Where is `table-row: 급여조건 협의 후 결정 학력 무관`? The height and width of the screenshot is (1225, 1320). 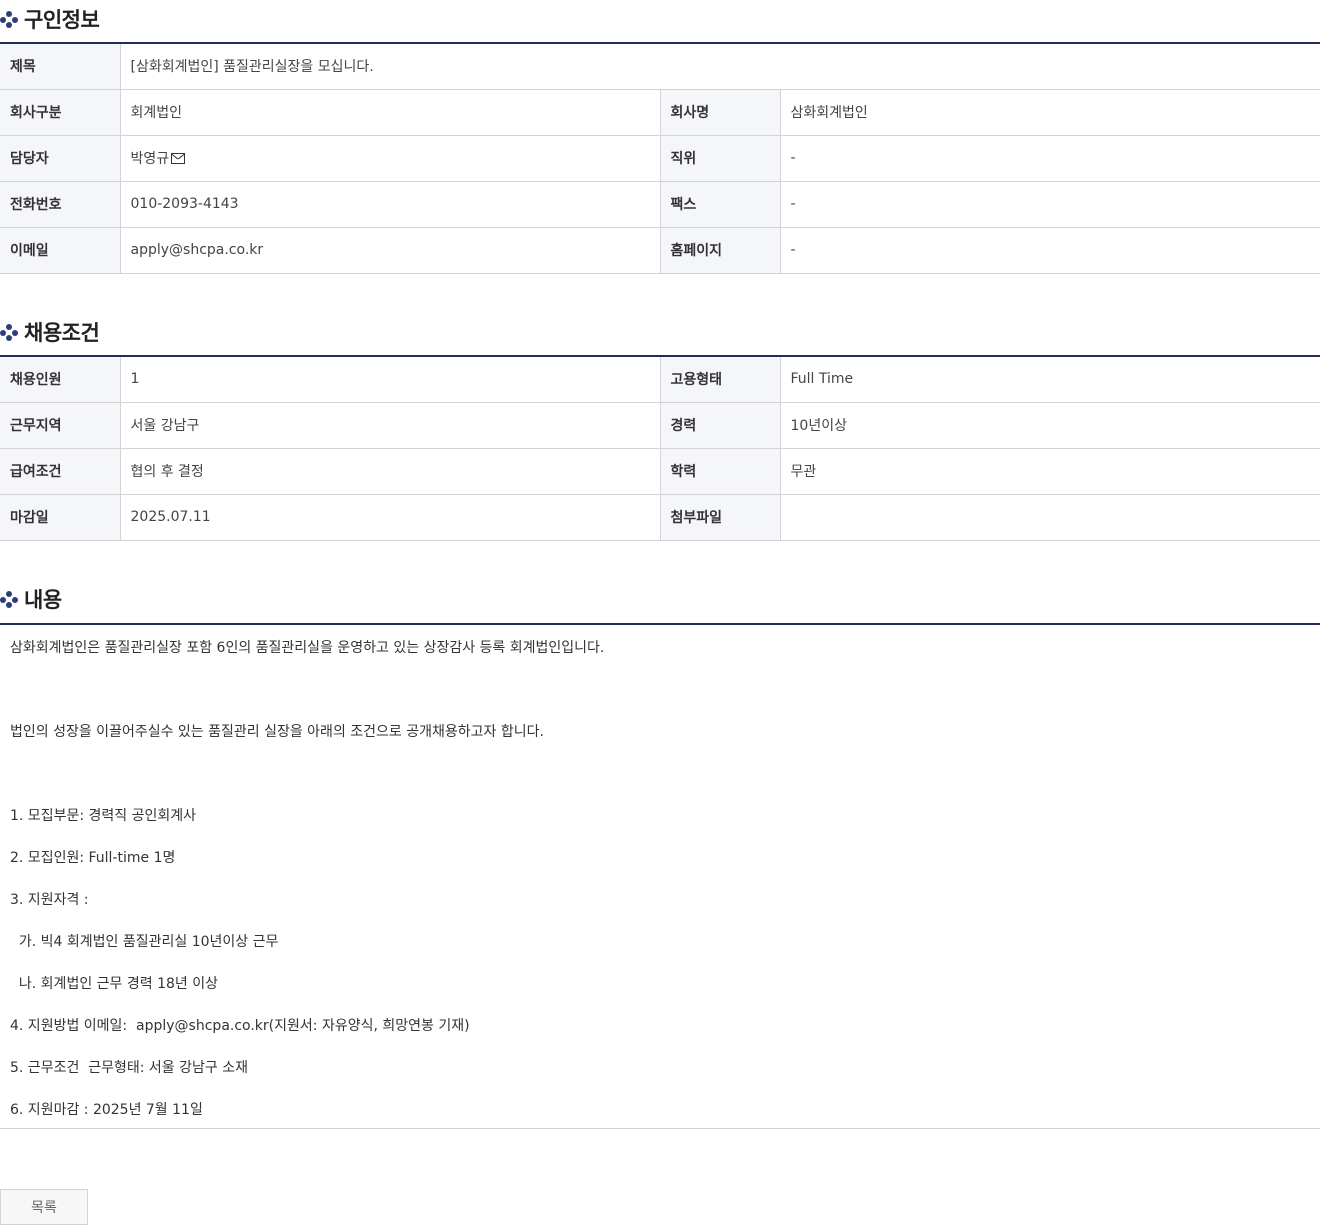 table-row: 급여조건 협의 후 결정 학력 무관 is located at coordinates (660, 471).